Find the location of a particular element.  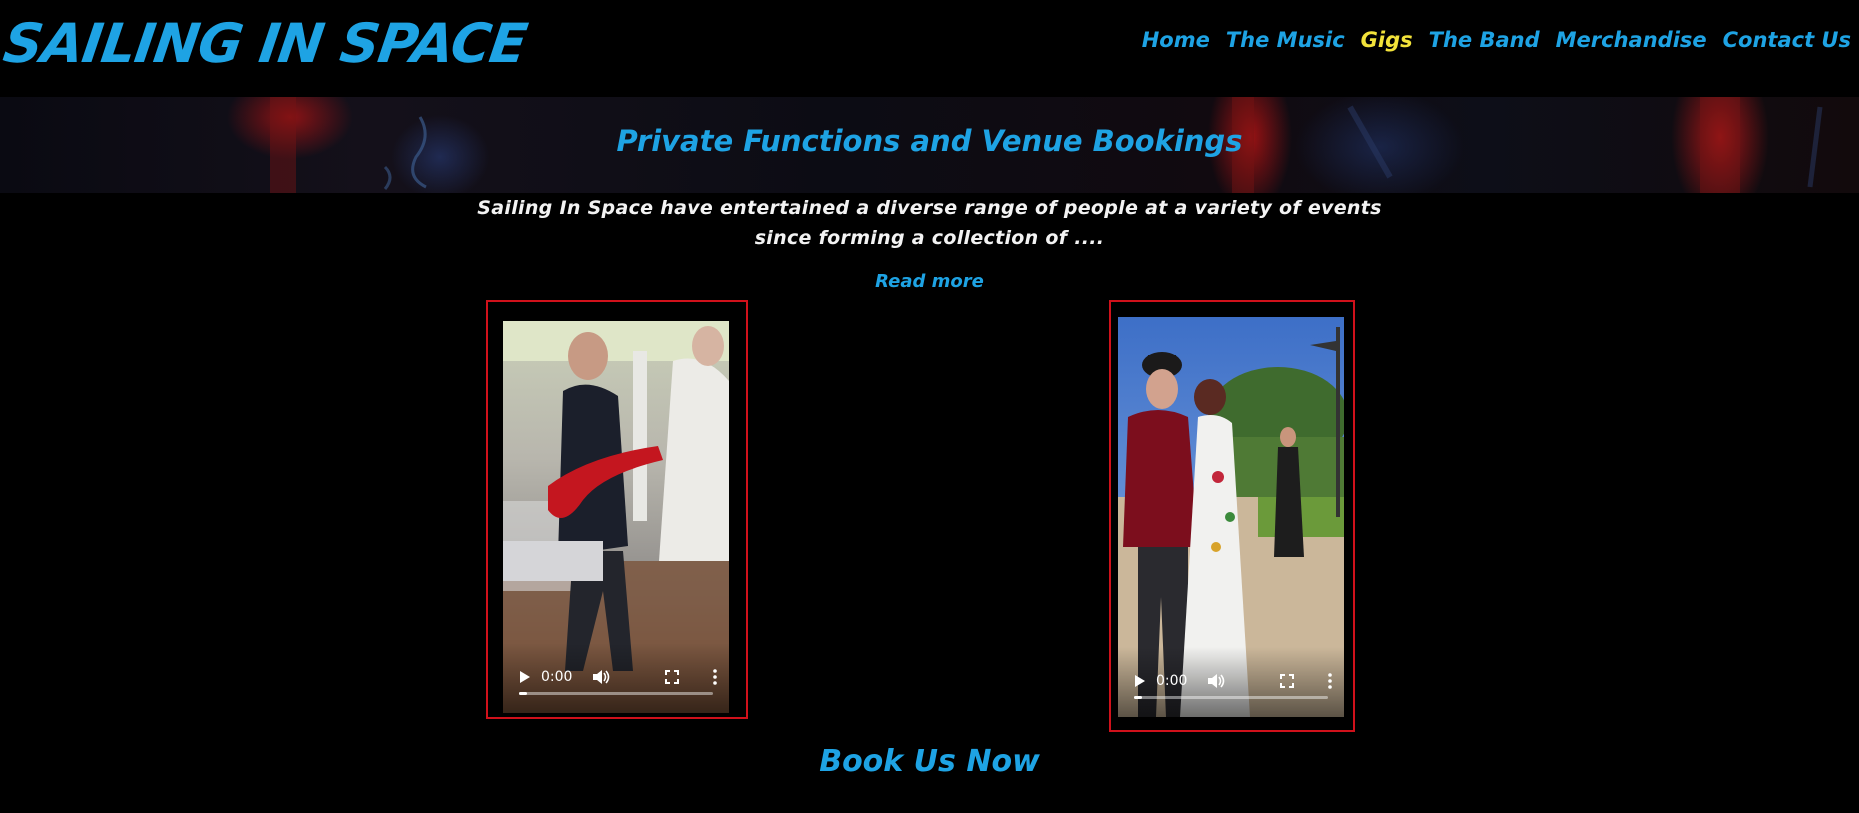

nav-contact-us: Contact Us is located at coordinates (1787, 40).